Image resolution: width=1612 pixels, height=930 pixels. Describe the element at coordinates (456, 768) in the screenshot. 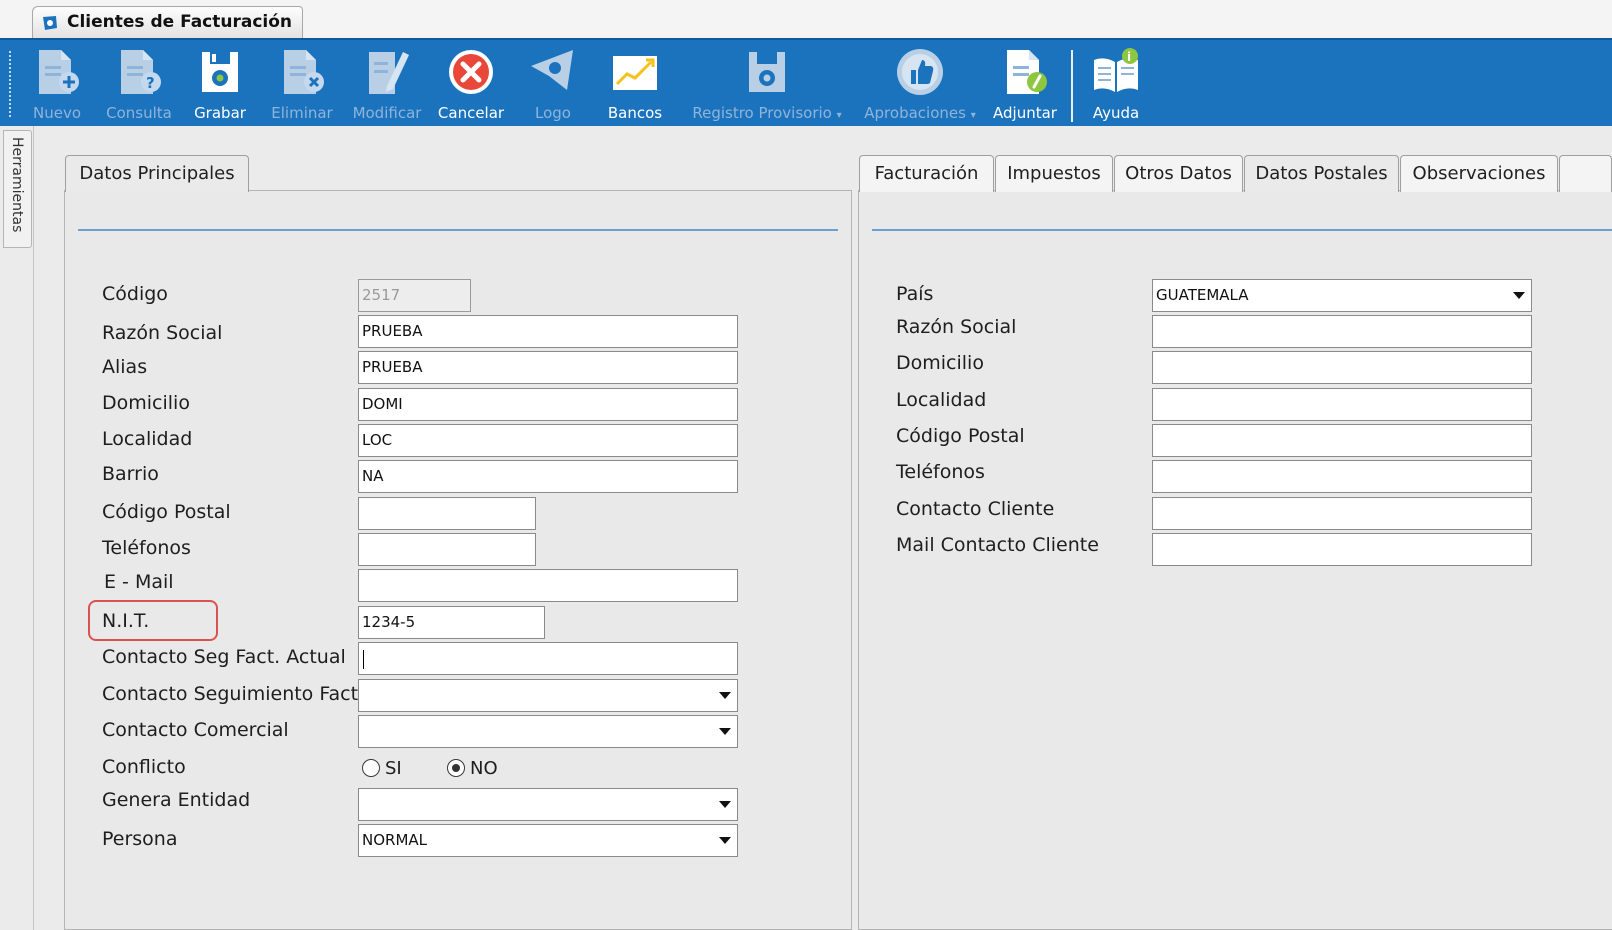

I see `radio-selected-icon` at that location.